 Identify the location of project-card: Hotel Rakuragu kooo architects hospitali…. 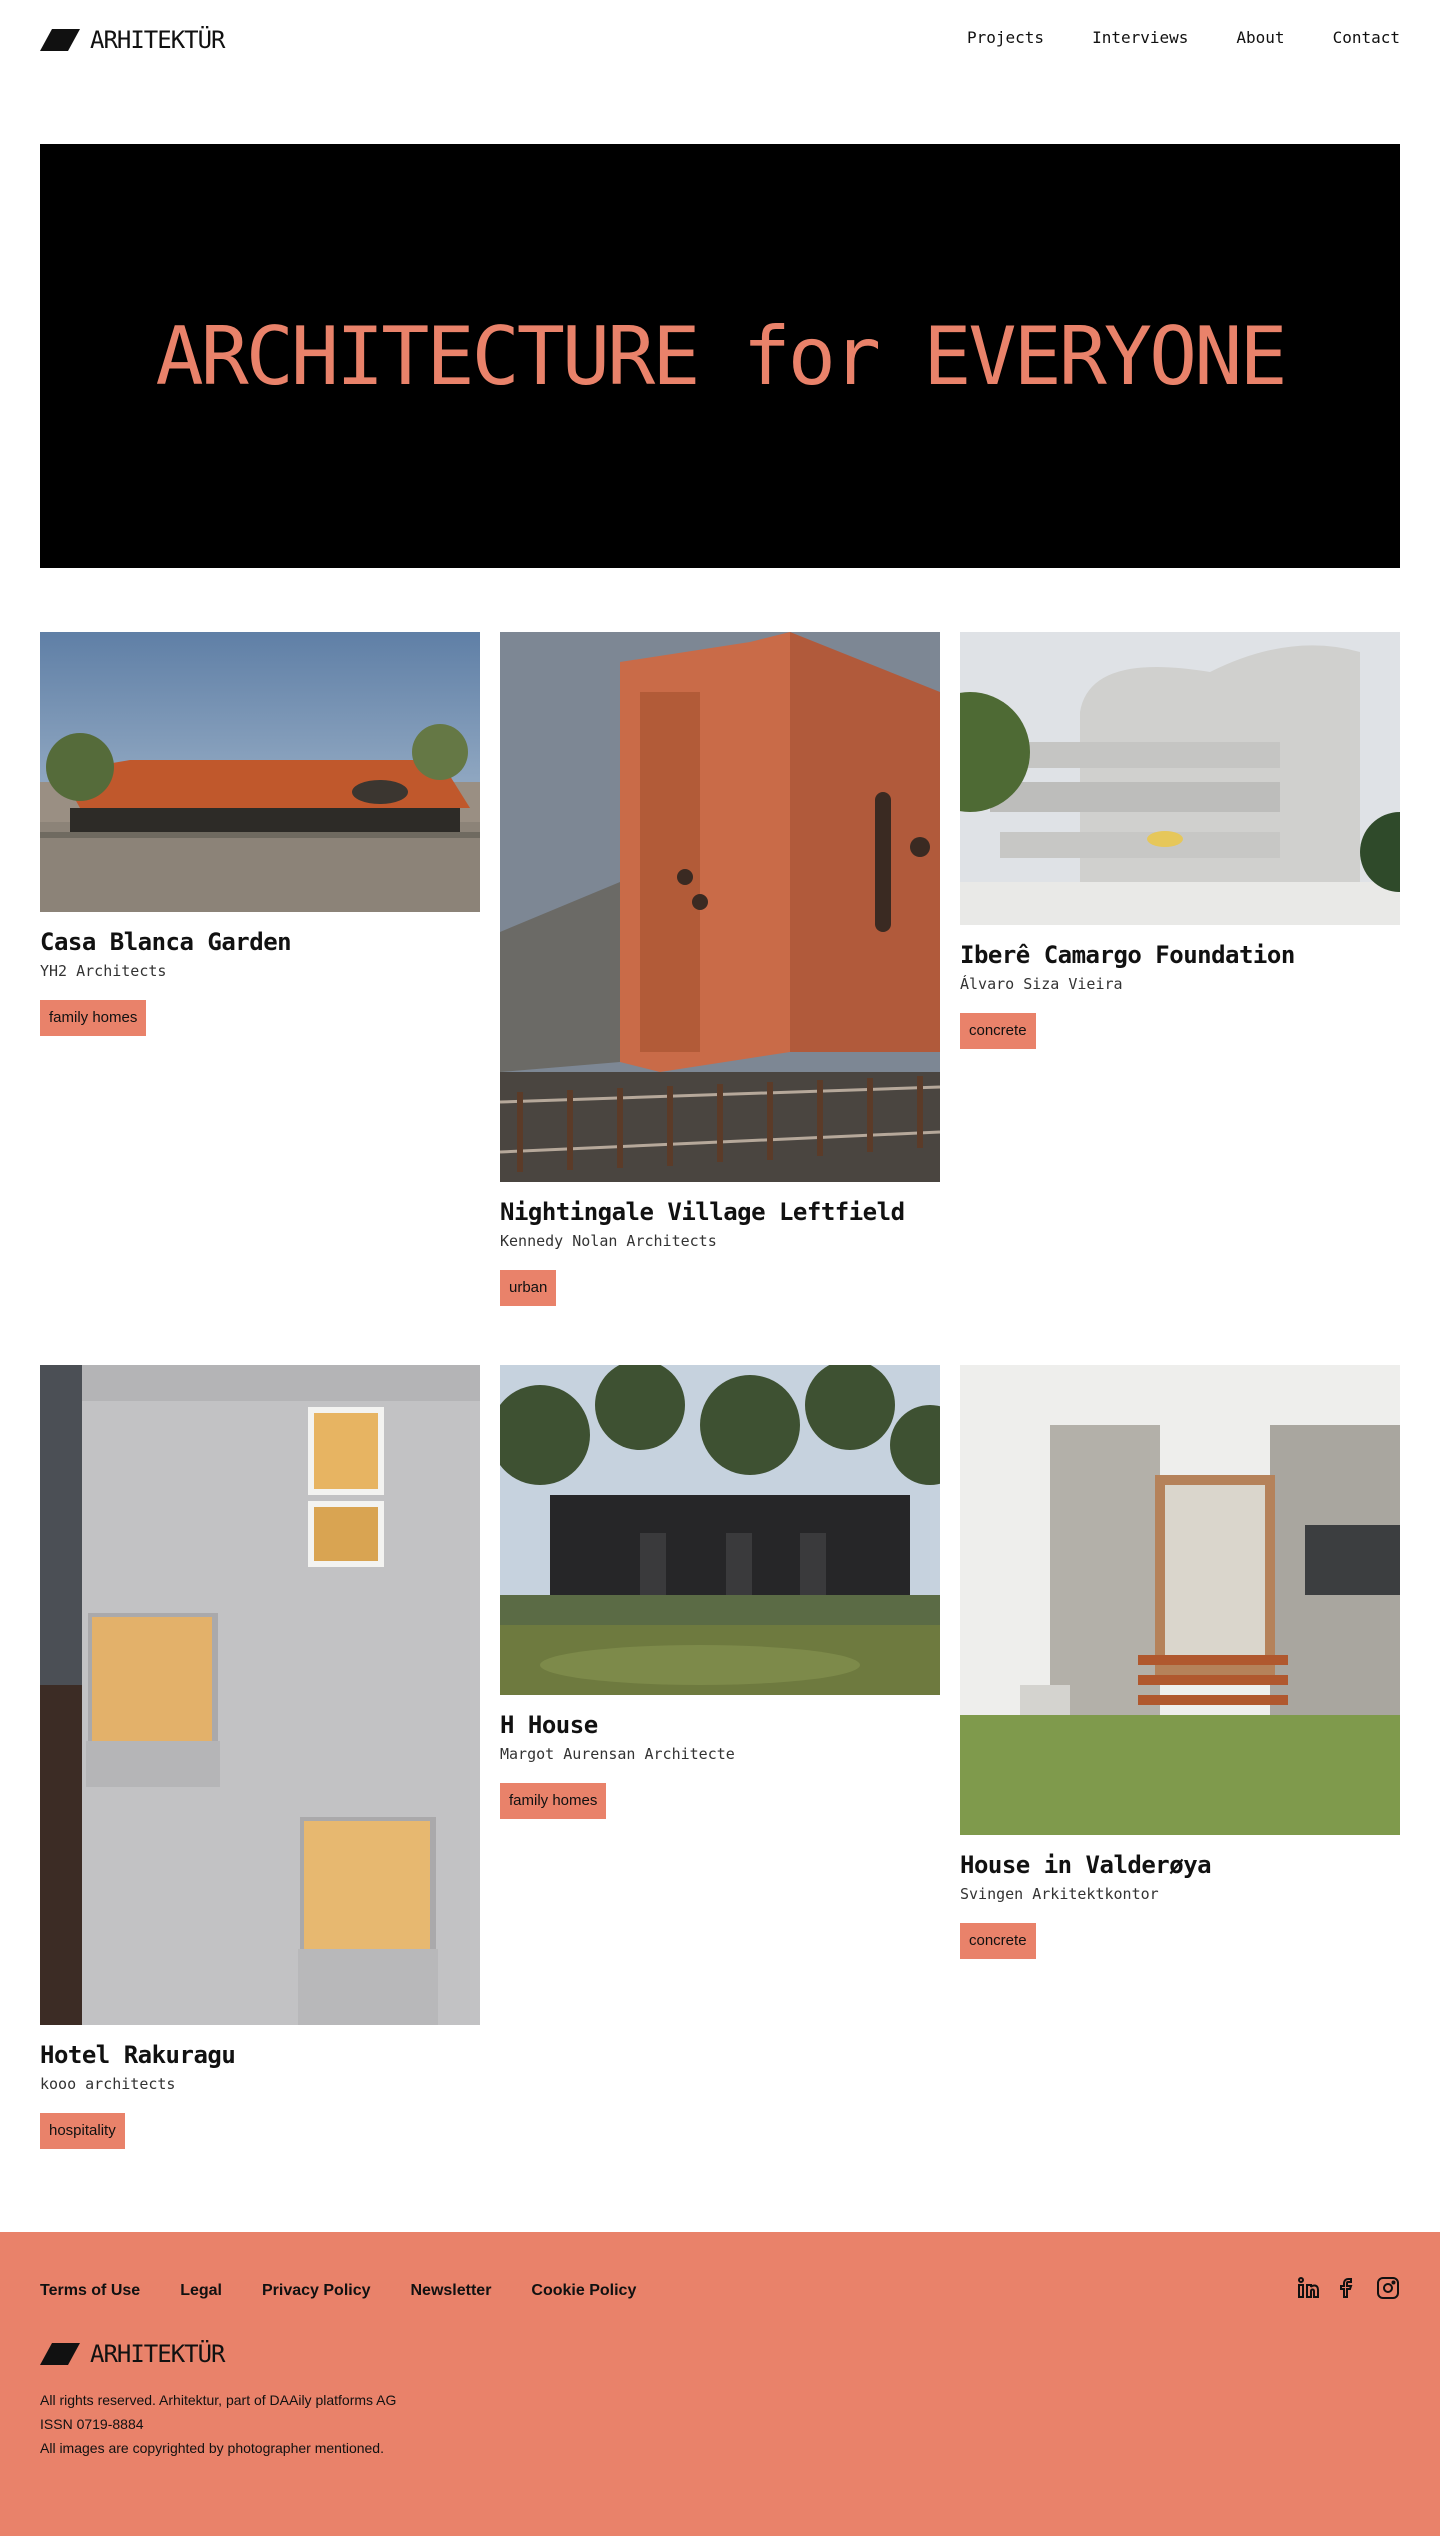
(260, 1757).